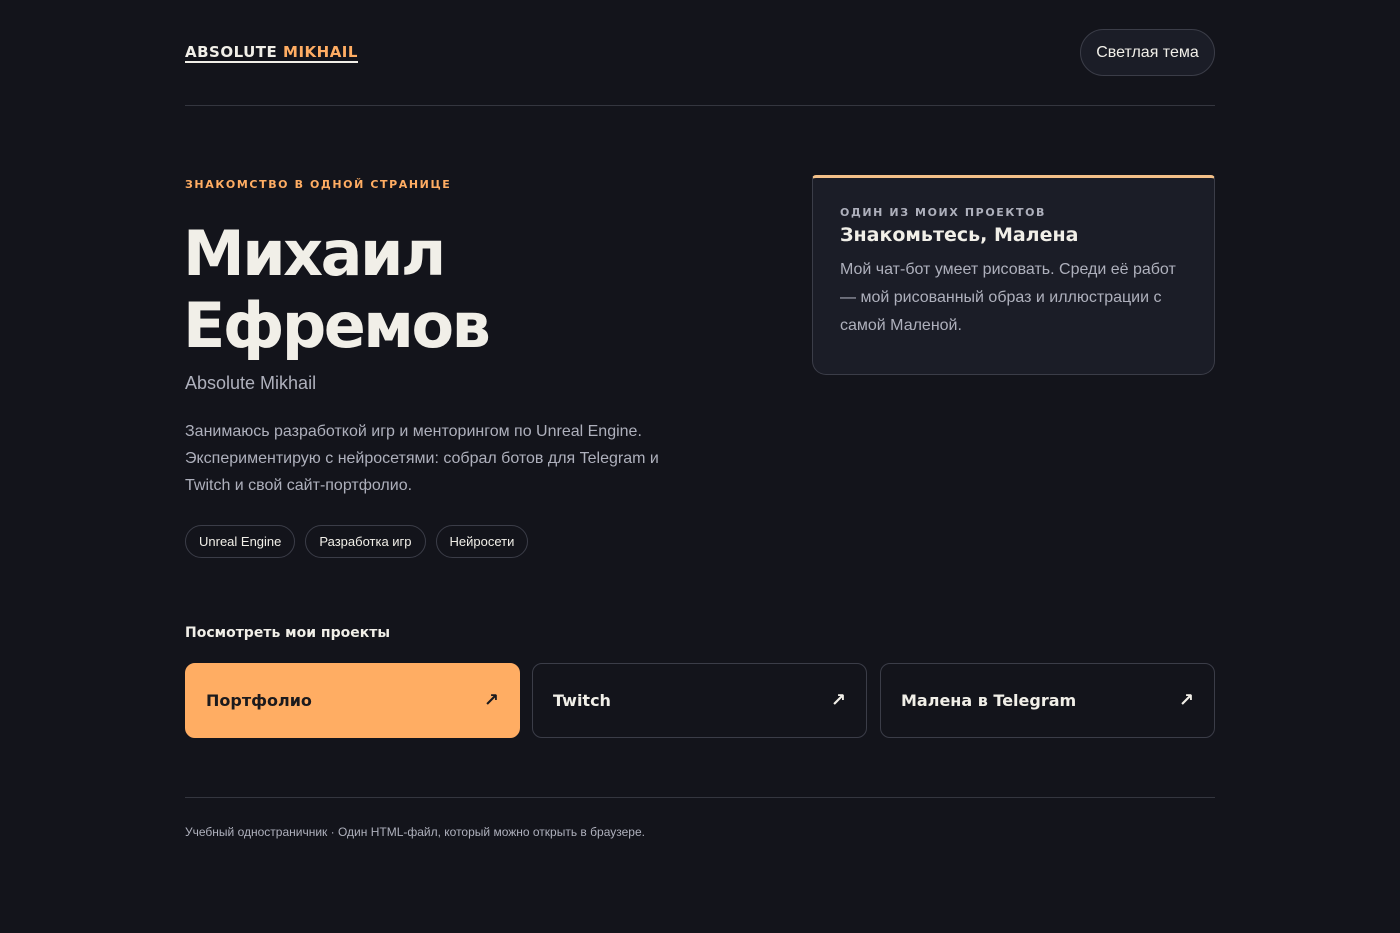  What do you see at coordinates (943, 212) in the screenshot?
I see `card-eyebrow: ОДИН ИЗ МОИХ ПРОЕКТОВ` at bounding box center [943, 212].